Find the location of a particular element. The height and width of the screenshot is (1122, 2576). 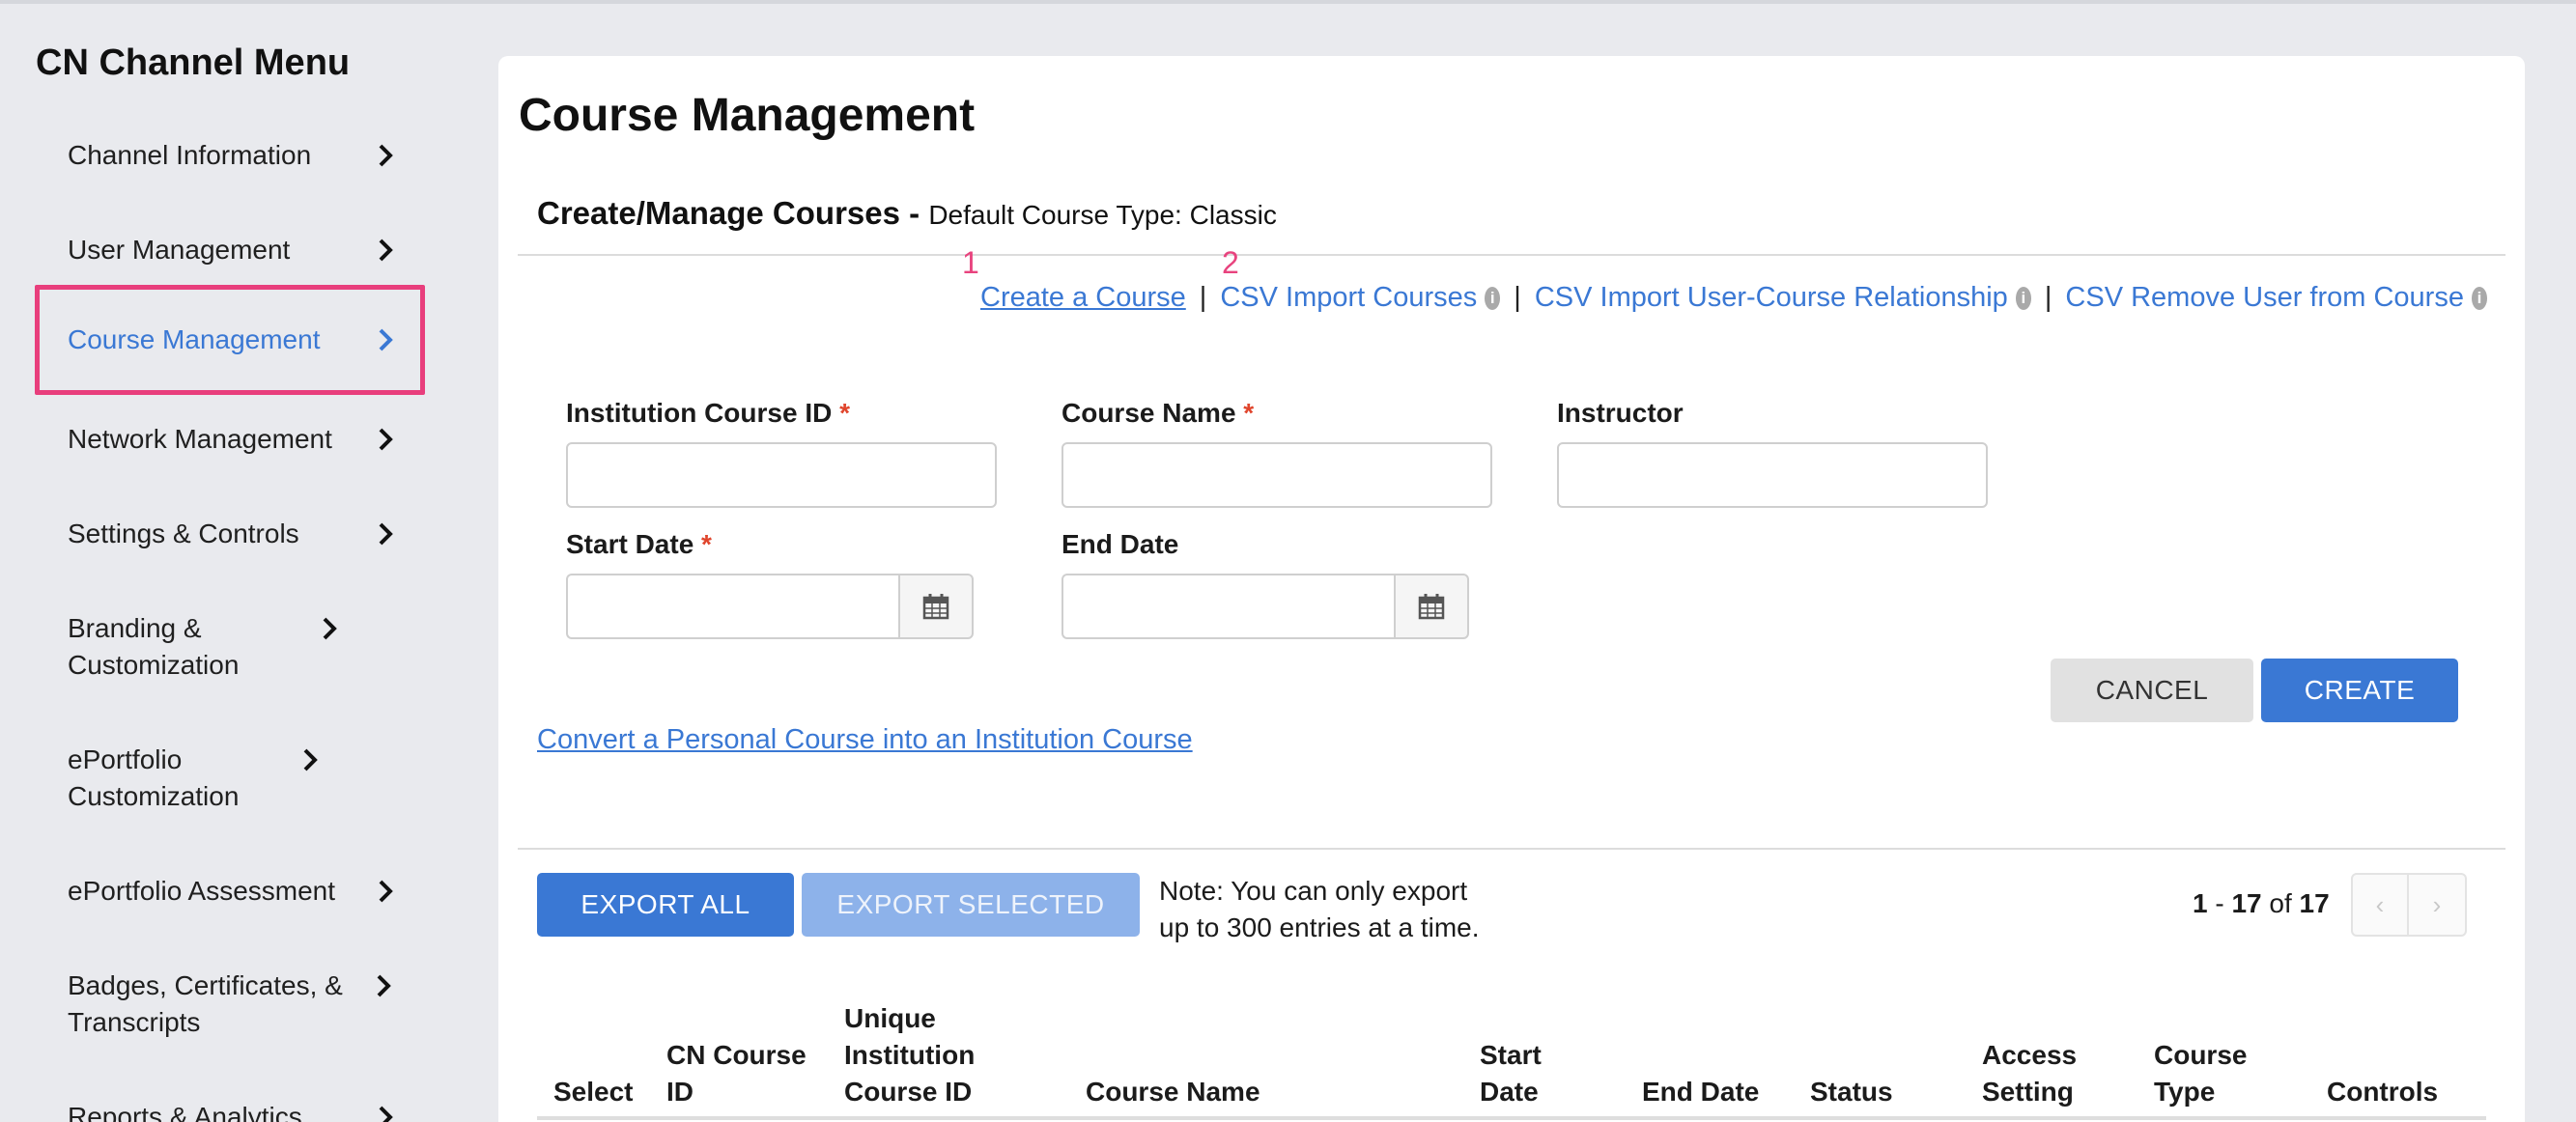

step-marker-2: 2 is located at coordinates (1230, 262).